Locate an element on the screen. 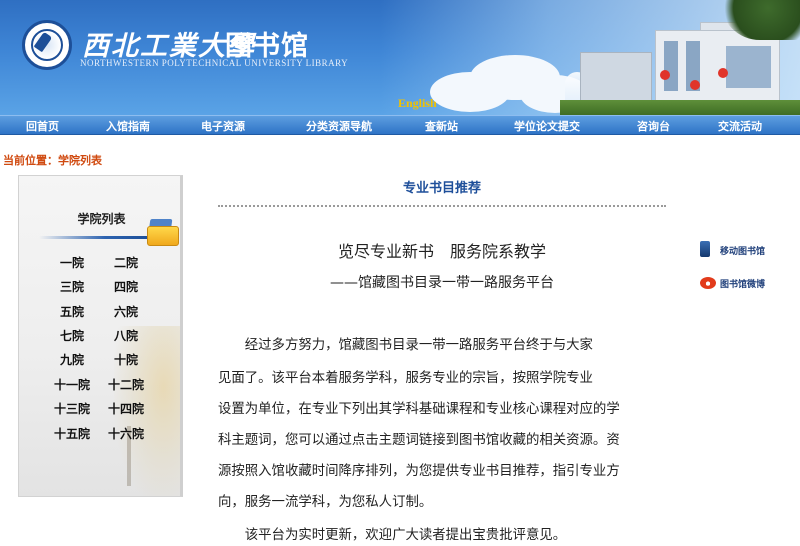 Image resolution: width=800 pixels, height=546 pixels. college-link-14: 十四院 is located at coordinates (126, 408).